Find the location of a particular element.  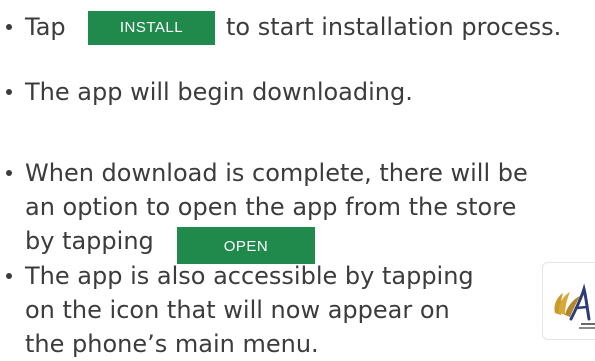

install-button: INSTALL is located at coordinates (151, 28).